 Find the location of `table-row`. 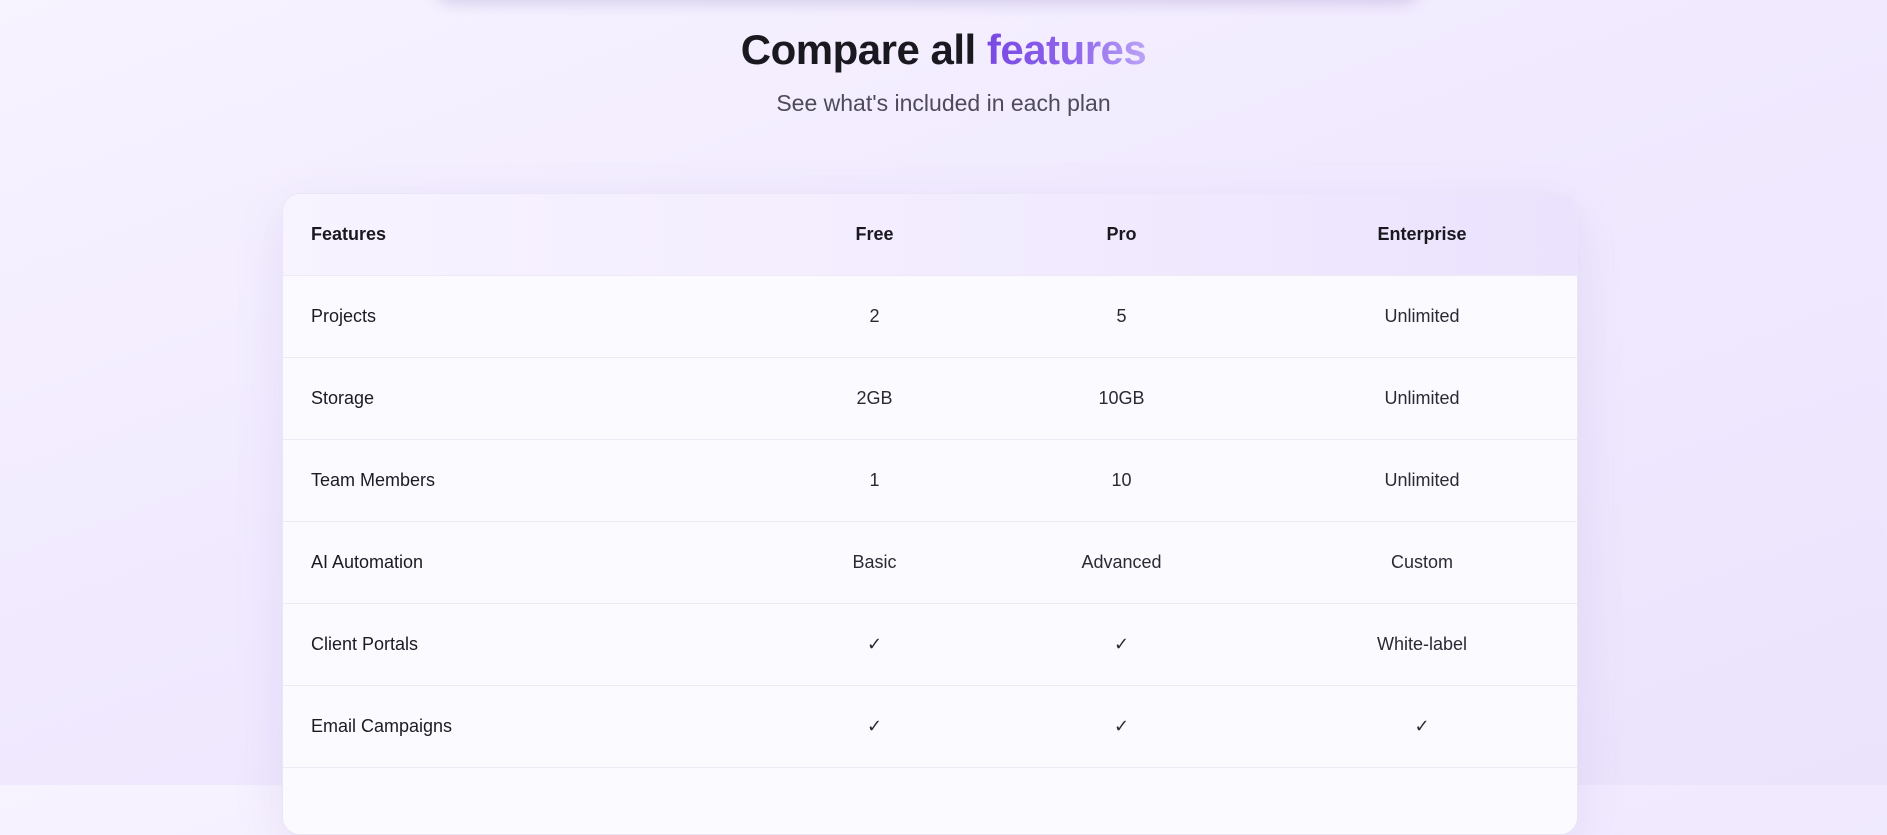

table-row is located at coordinates (930, 800).